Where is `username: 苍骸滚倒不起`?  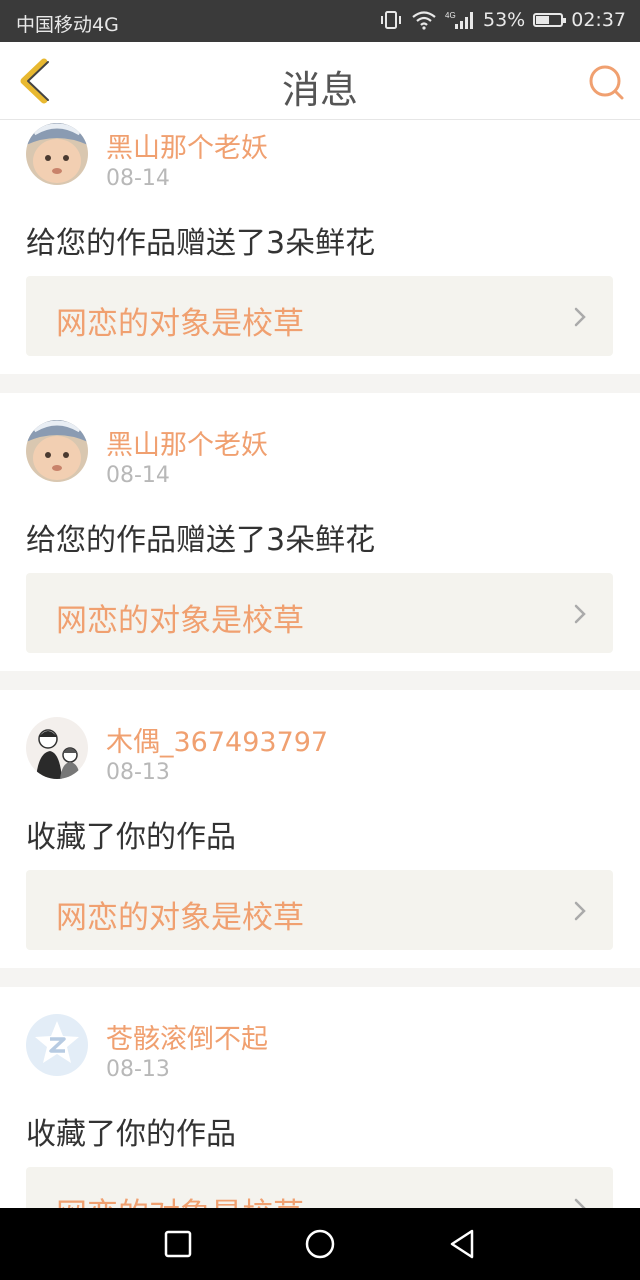 username: 苍骸滚倒不起 is located at coordinates (187, 1036).